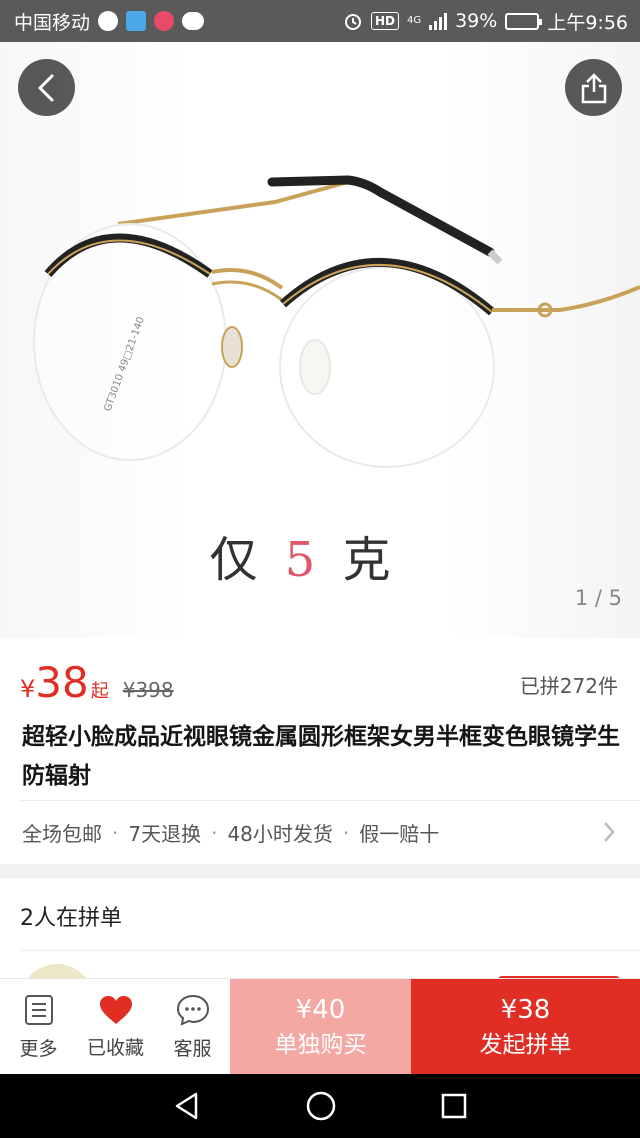 This screenshot has height=1138, width=640. Describe the element at coordinates (38, 1048) in the screenshot. I see `more-label: 更多` at that location.